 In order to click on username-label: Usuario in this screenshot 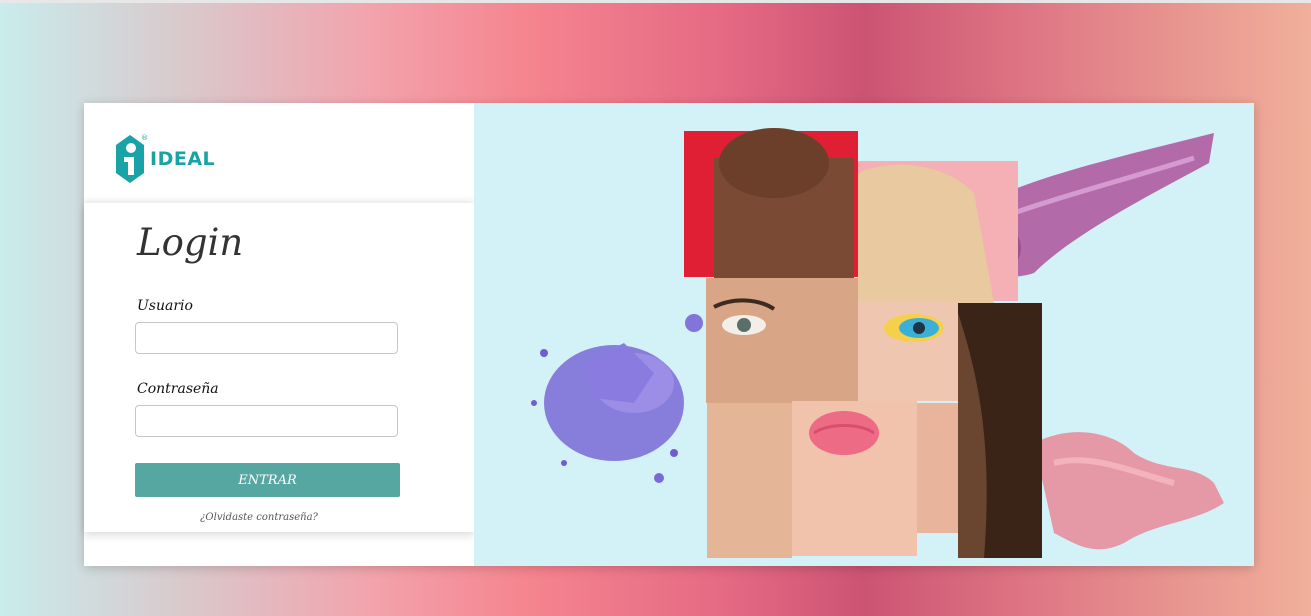, I will do `click(165, 306)`.